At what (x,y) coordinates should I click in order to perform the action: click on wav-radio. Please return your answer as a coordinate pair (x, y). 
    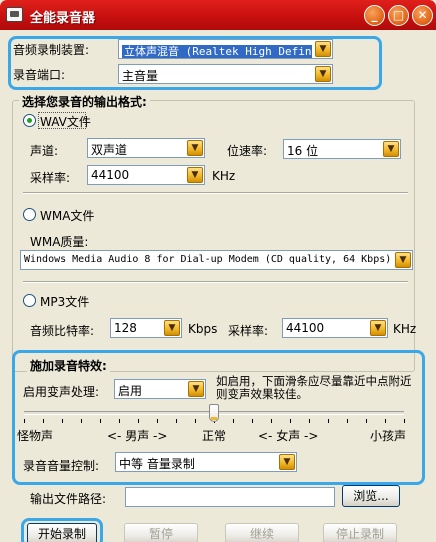
    Looking at the image, I should click on (29, 120).